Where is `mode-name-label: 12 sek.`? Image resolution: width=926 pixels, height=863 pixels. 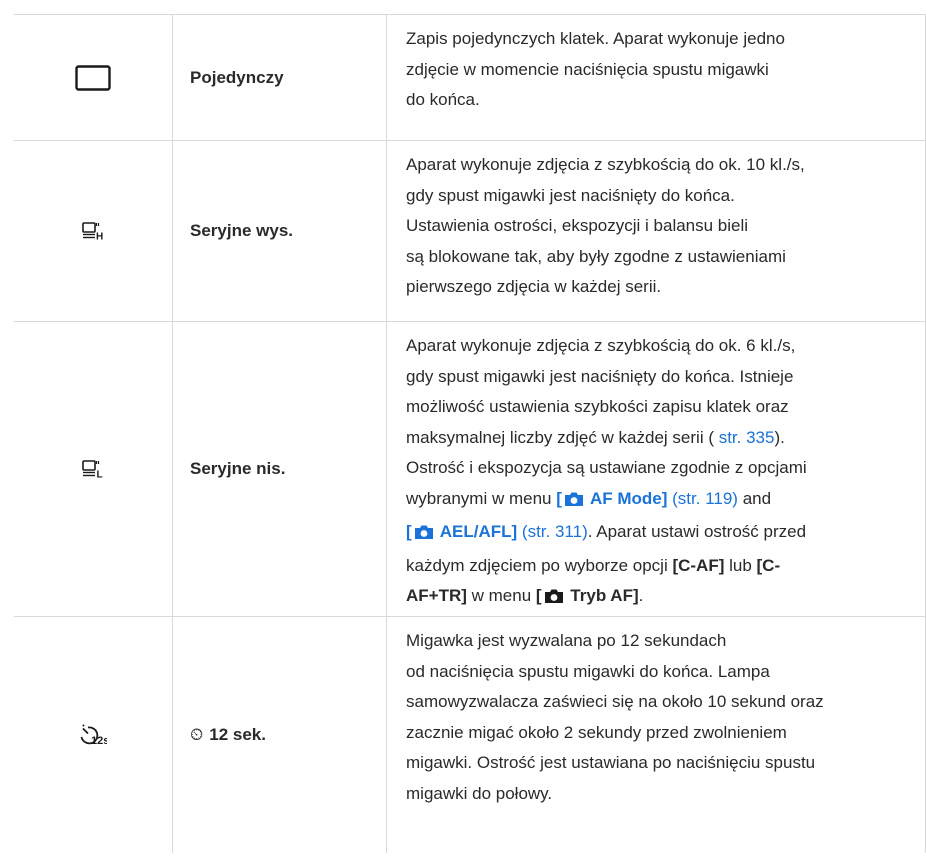
mode-name-label: 12 sek. is located at coordinates (237, 734).